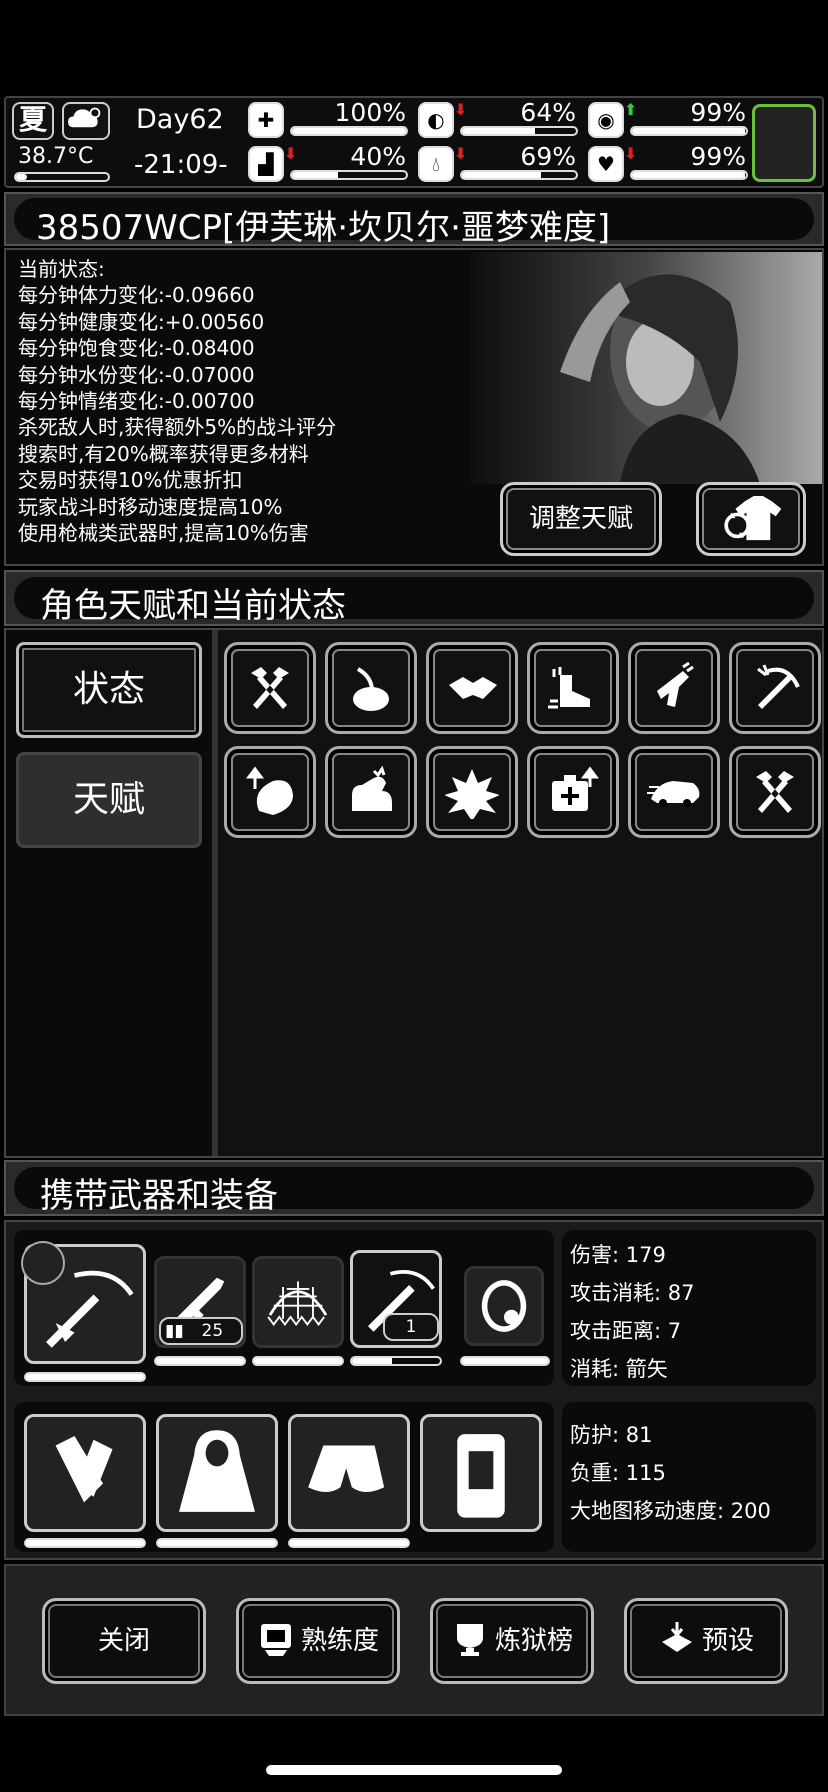 This screenshot has width=828, height=1792. Describe the element at coordinates (150, 506) in the screenshot. I see `status-line: 玩家战斗时移动速度提高10%` at that location.